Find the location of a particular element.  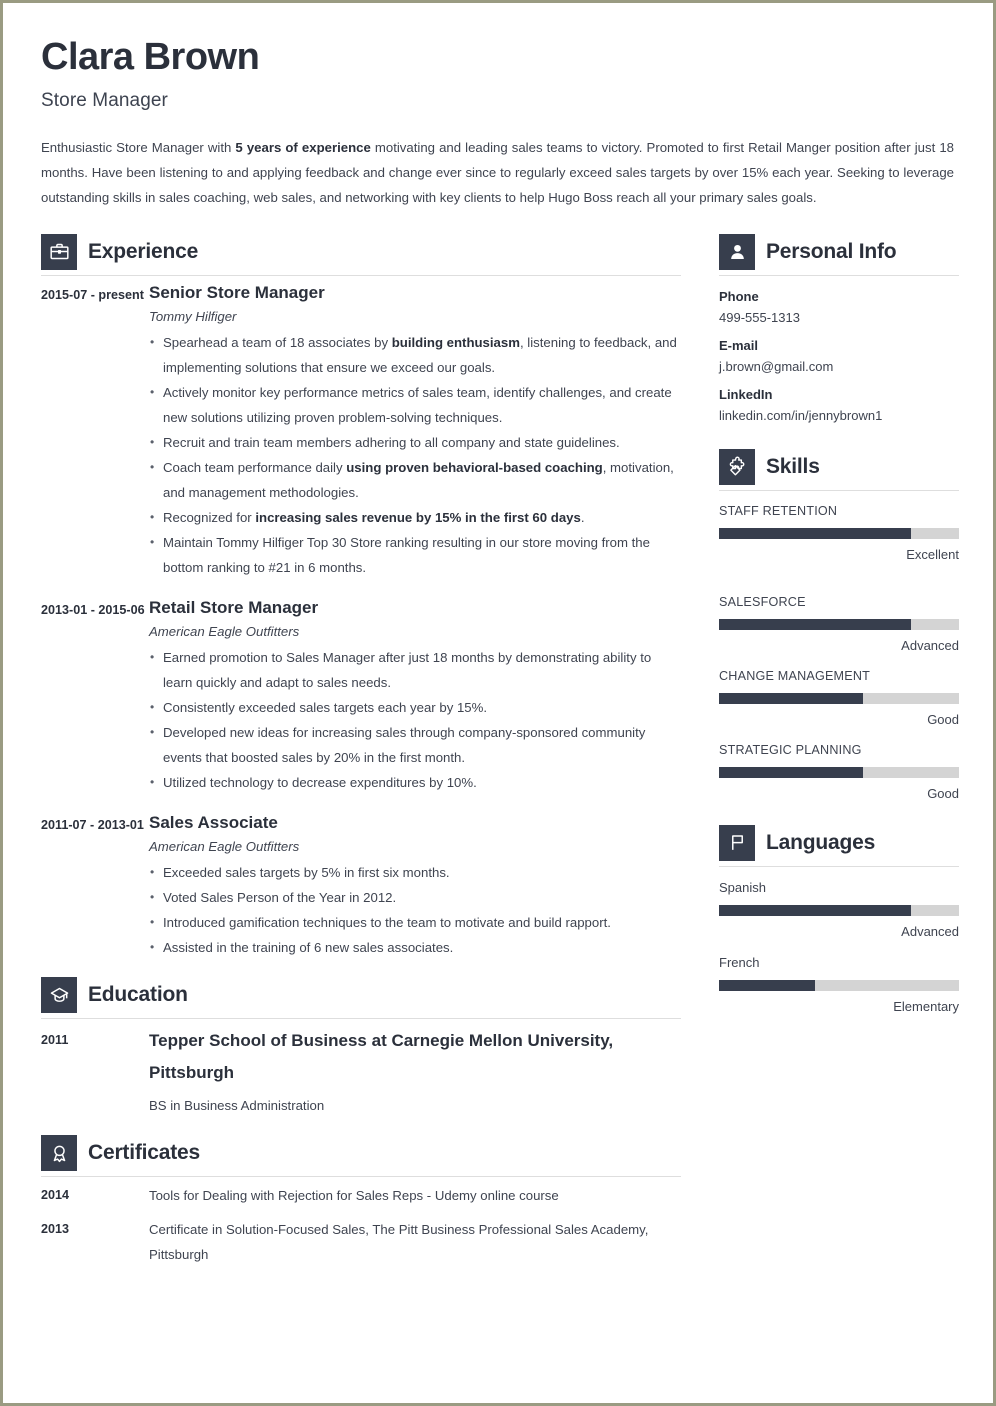

skill-item-level: Excellent is located at coordinates (932, 554).